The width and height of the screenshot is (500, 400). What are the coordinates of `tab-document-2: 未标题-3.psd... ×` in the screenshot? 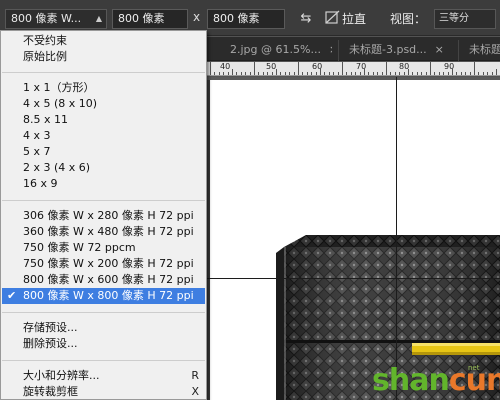 It's located at (395, 50).